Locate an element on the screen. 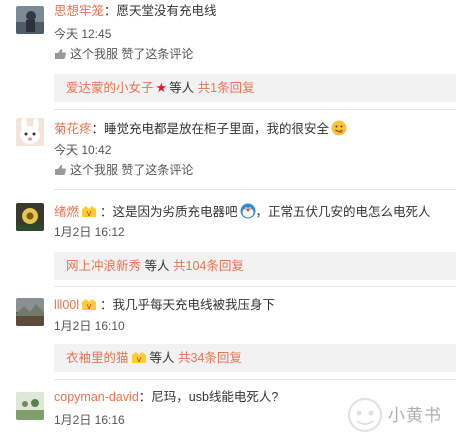 Image resolution: width=456 pixels, height=439 pixels. comment-line: 绪燃 V ：这是因为劣质充电器吧 ，正常五伏几安的电怎么电死人 is located at coordinates (242, 211).